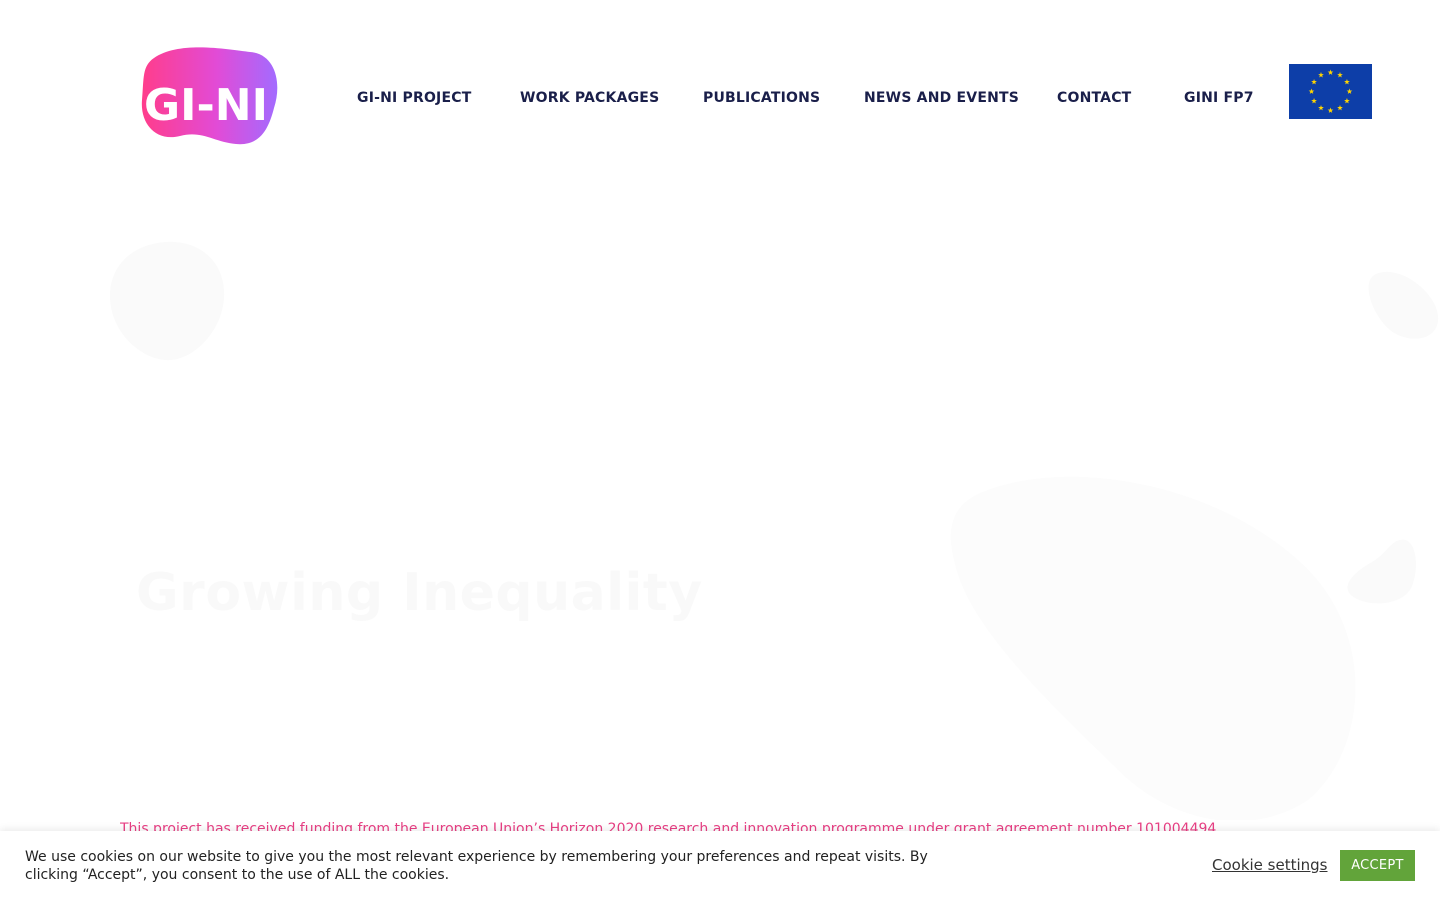 Image resolution: width=1440 pixels, height=900 pixels. What do you see at coordinates (1381, 571) in the screenshot?
I see `decorative-blob-right-mid` at bounding box center [1381, 571].